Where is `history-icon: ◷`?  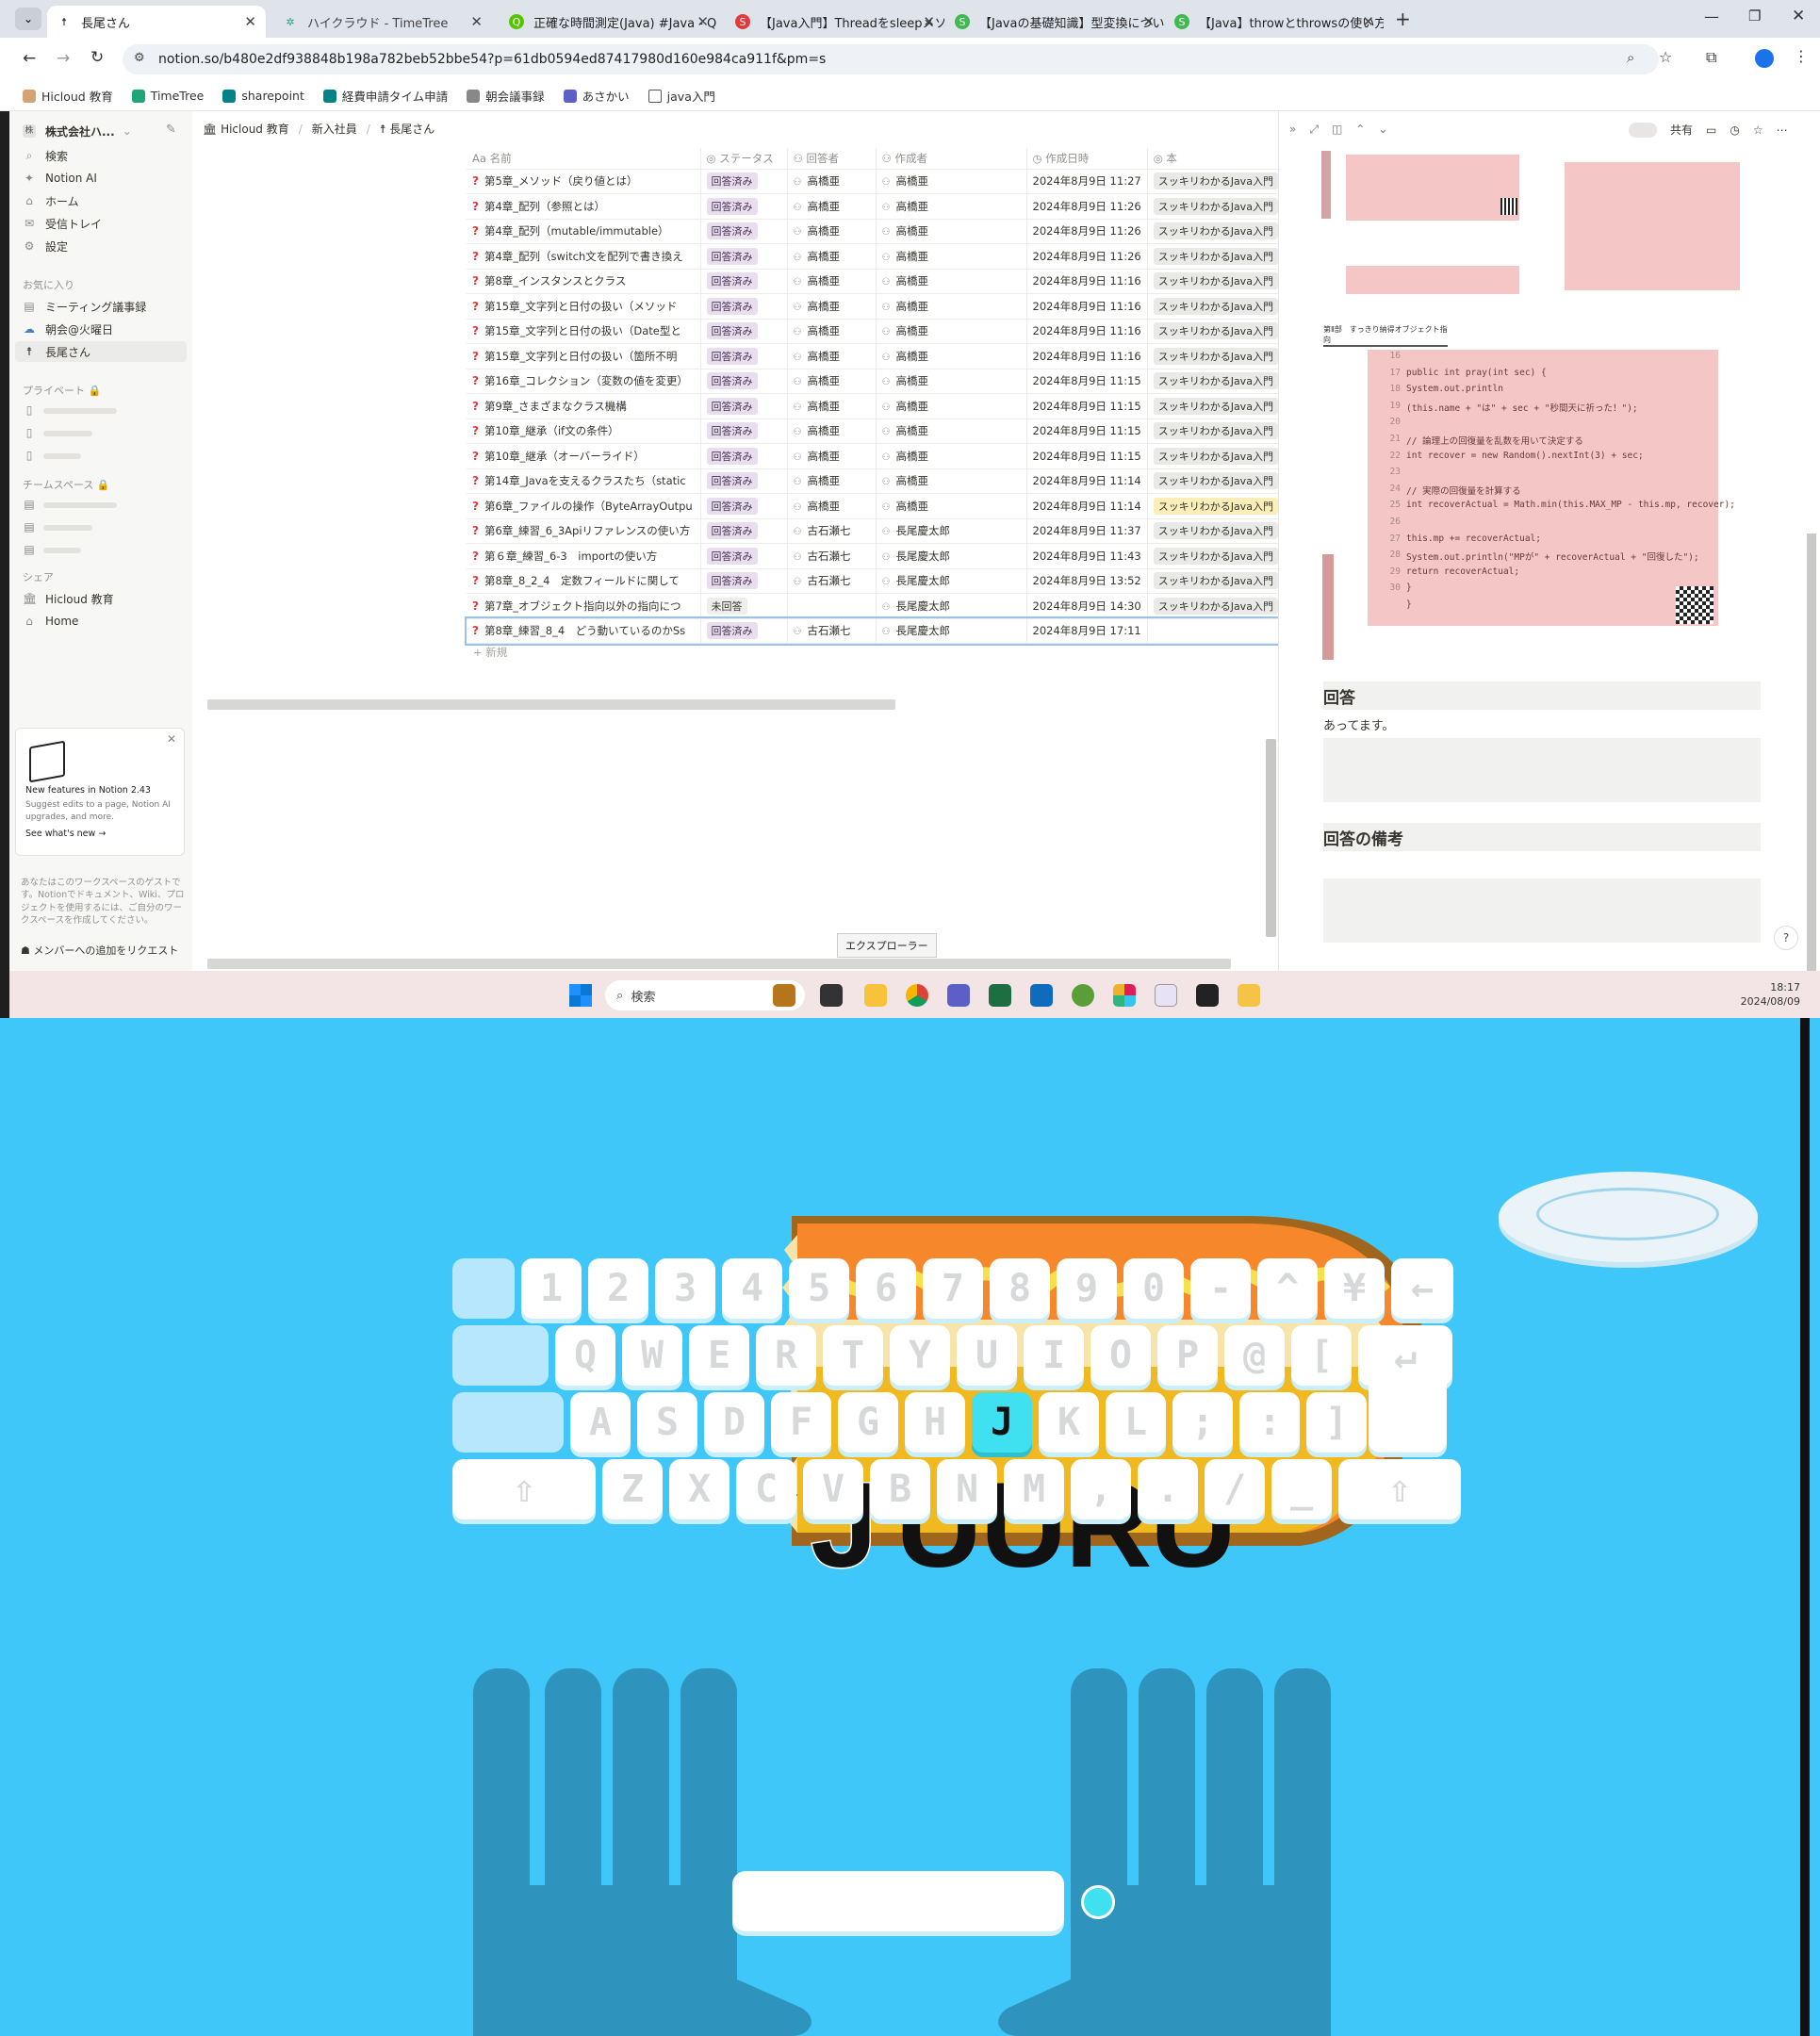 history-icon: ◷ is located at coordinates (1734, 130).